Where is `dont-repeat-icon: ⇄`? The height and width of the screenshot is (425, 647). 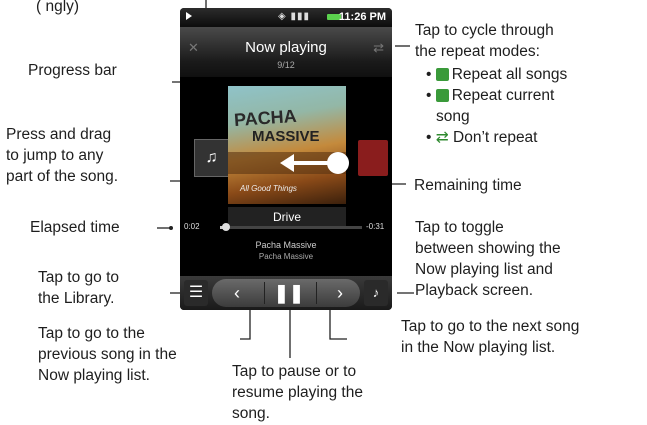 dont-repeat-icon: ⇄ is located at coordinates (442, 137).